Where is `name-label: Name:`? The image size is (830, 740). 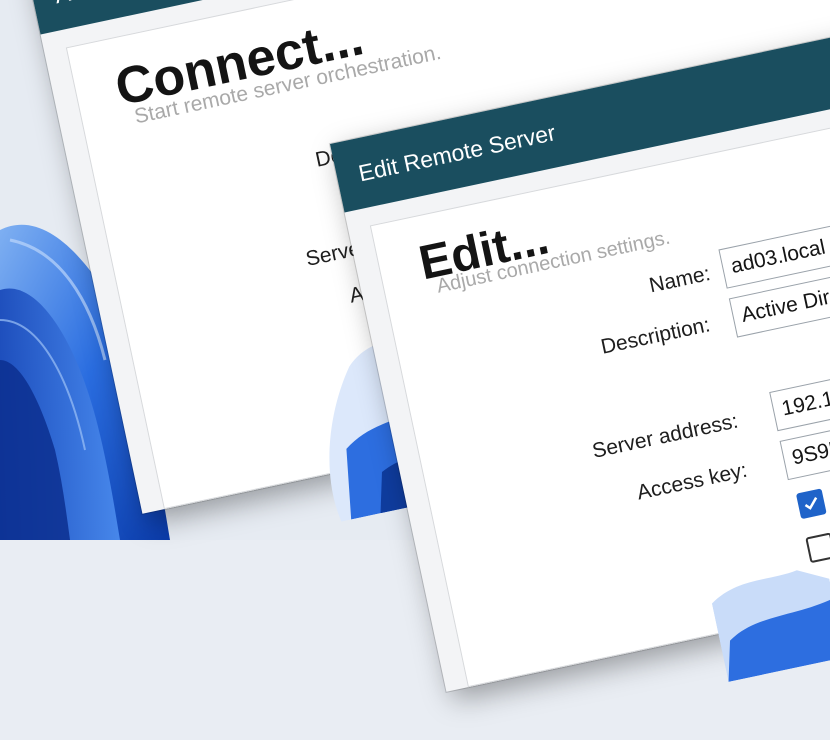 name-label: Name: is located at coordinates (680, 280).